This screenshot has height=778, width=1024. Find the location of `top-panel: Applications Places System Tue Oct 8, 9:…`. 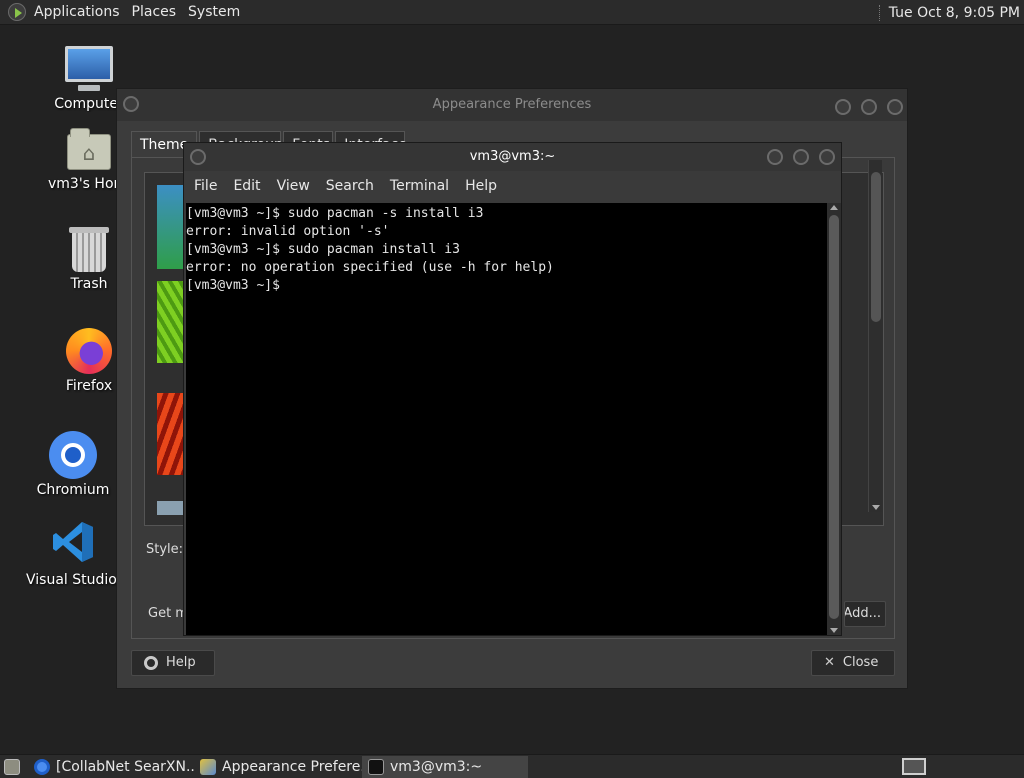

top-panel: Applications Places System Tue Oct 8, 9:… is located at coordinates (512, 12).